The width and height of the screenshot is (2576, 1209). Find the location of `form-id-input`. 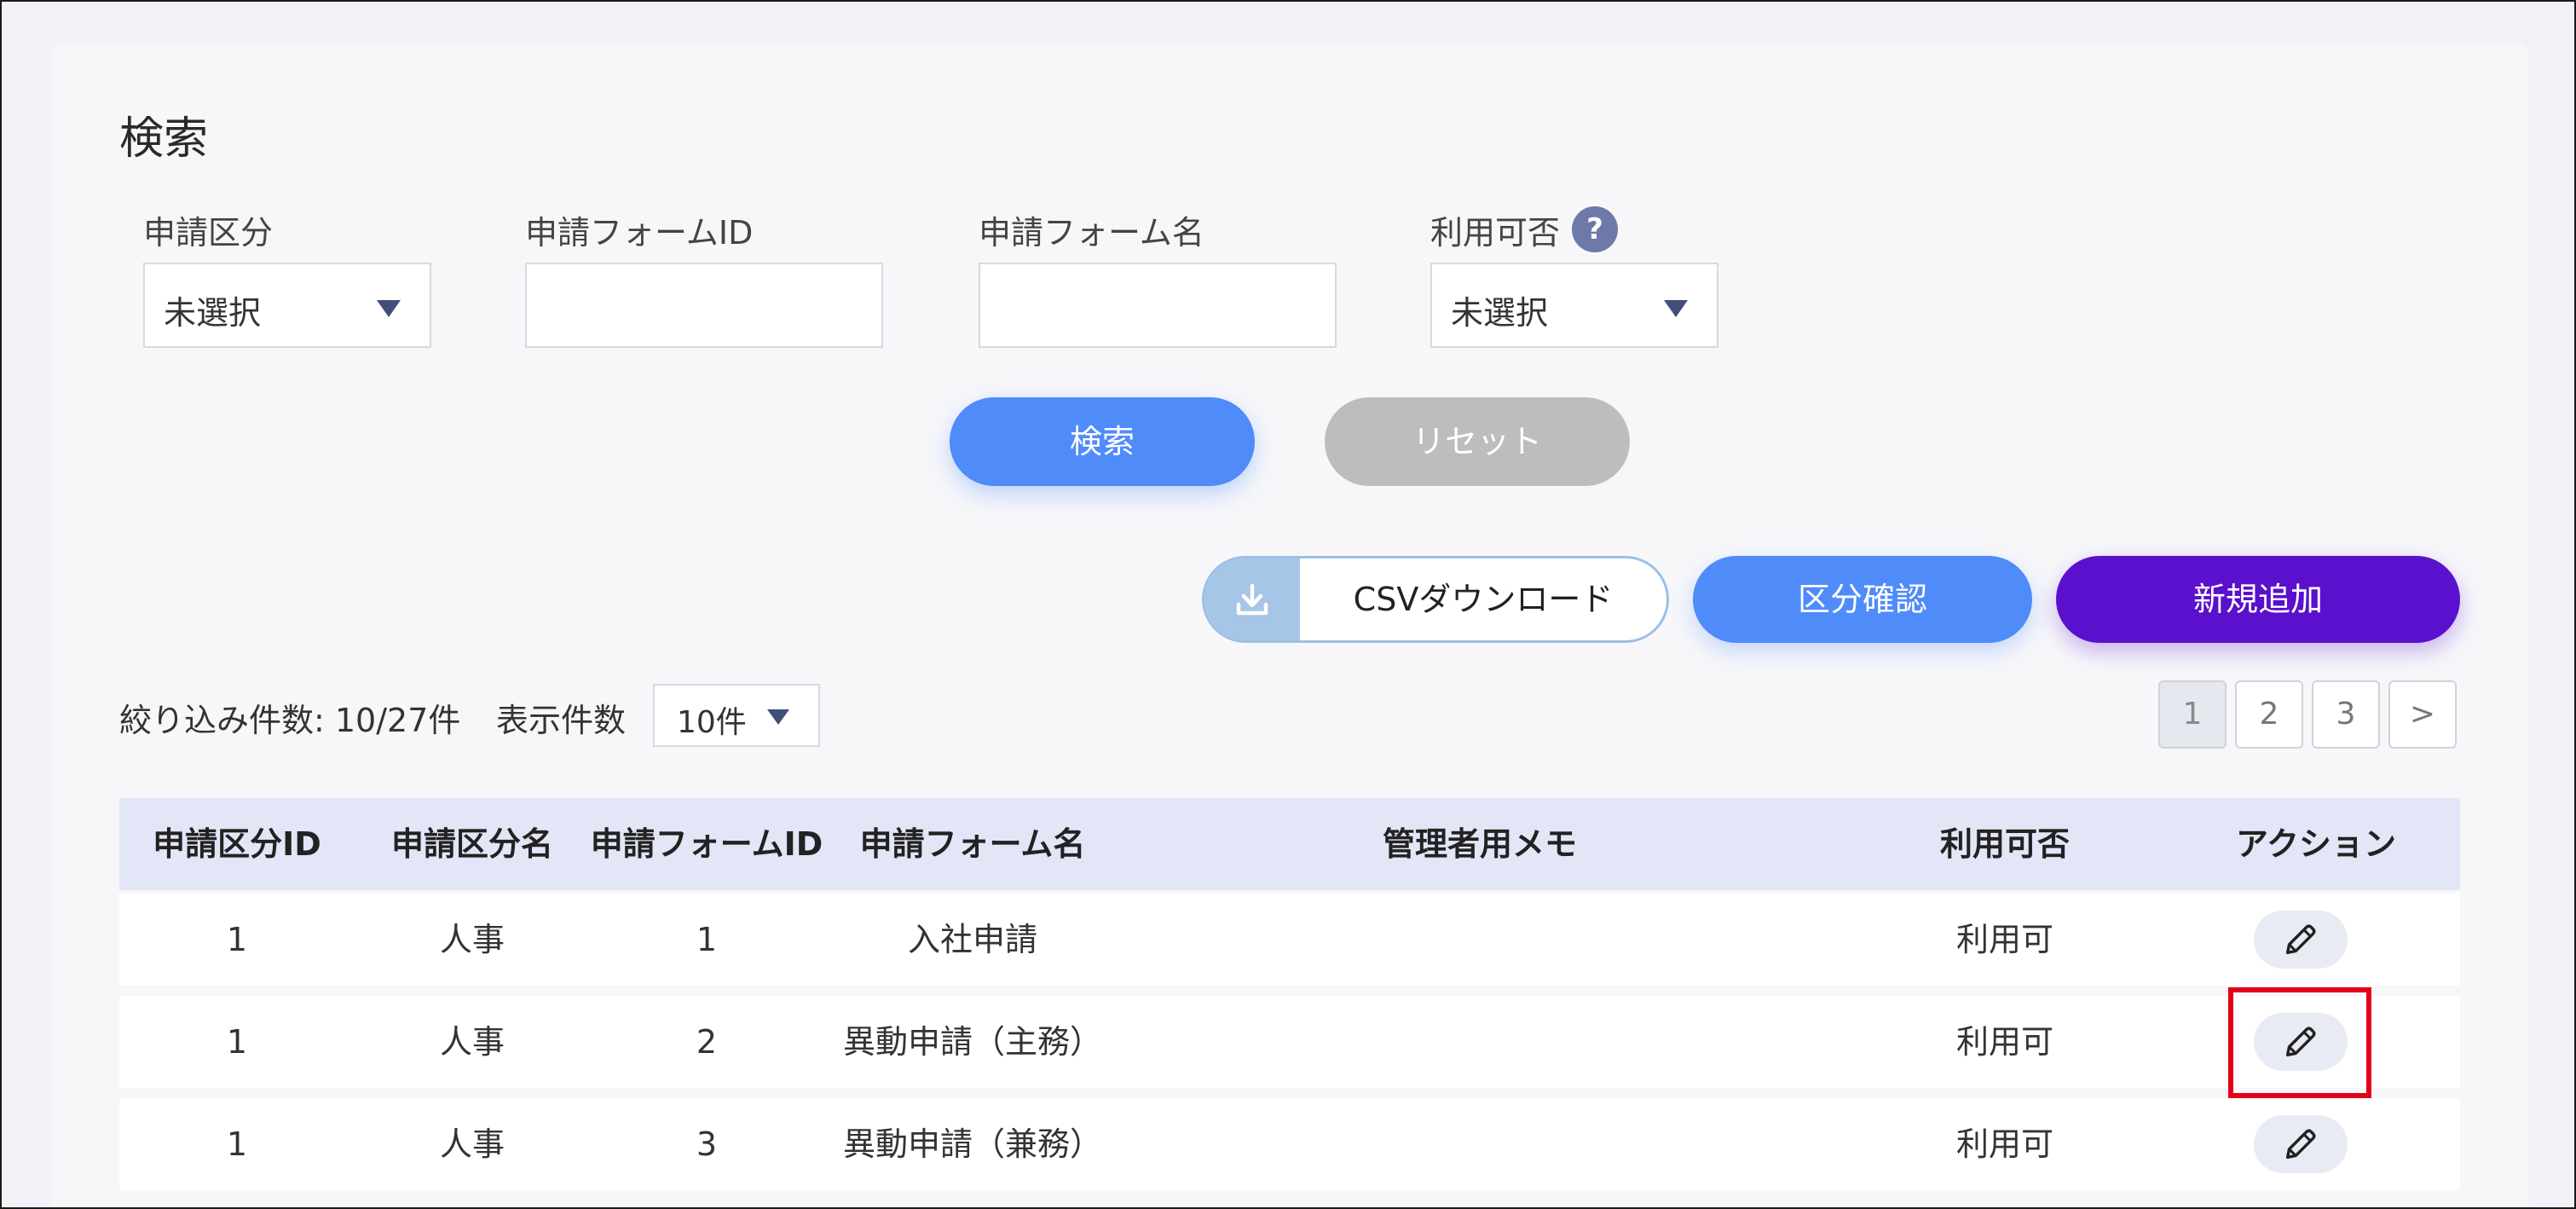

form-id-input is located at coordinates (704, 305).